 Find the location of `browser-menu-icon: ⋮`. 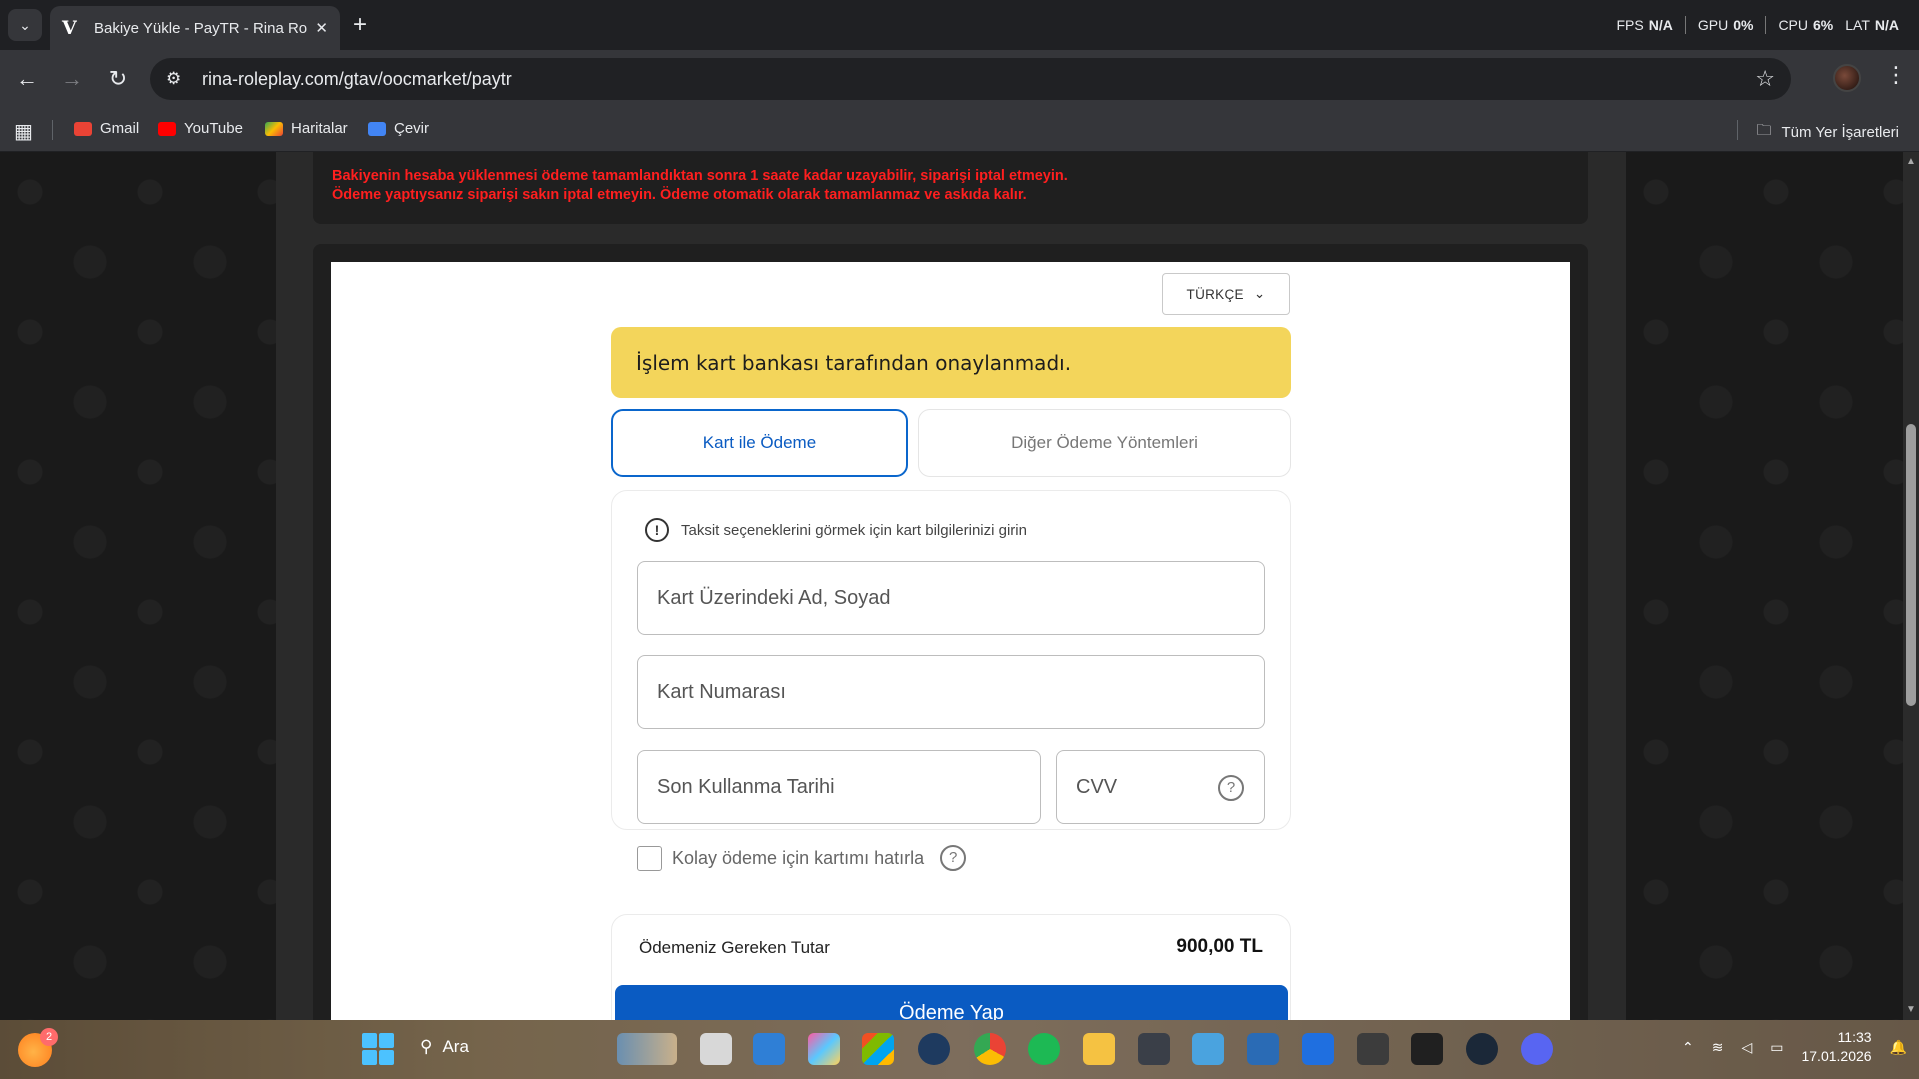

browser-menu-icon: ⋮ is located at coordinates (1896, 75).